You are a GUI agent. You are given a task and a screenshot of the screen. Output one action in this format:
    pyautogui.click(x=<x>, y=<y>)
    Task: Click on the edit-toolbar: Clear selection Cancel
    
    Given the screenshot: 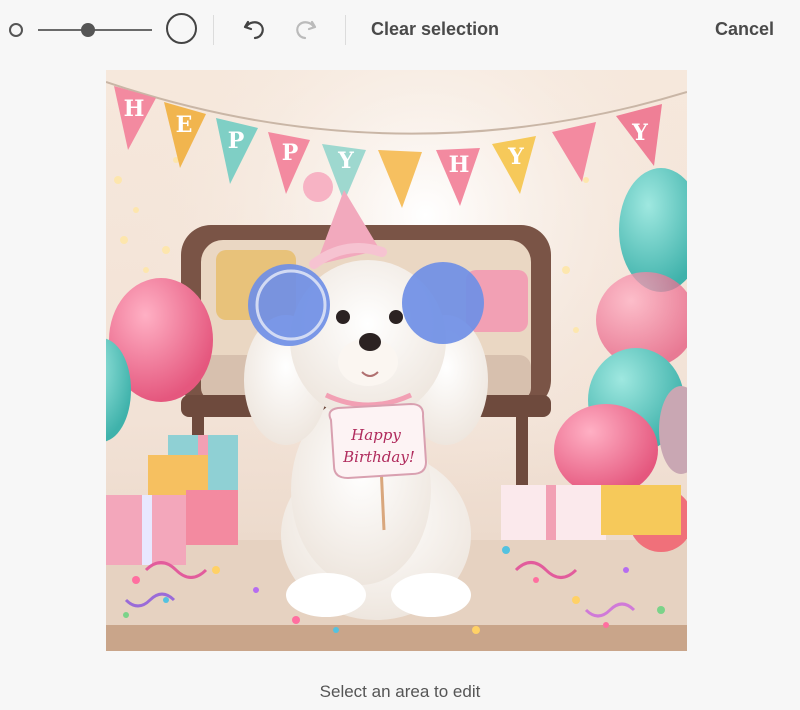 What is the action you would take?
    pyautogui.click(x=400, y=31)
    